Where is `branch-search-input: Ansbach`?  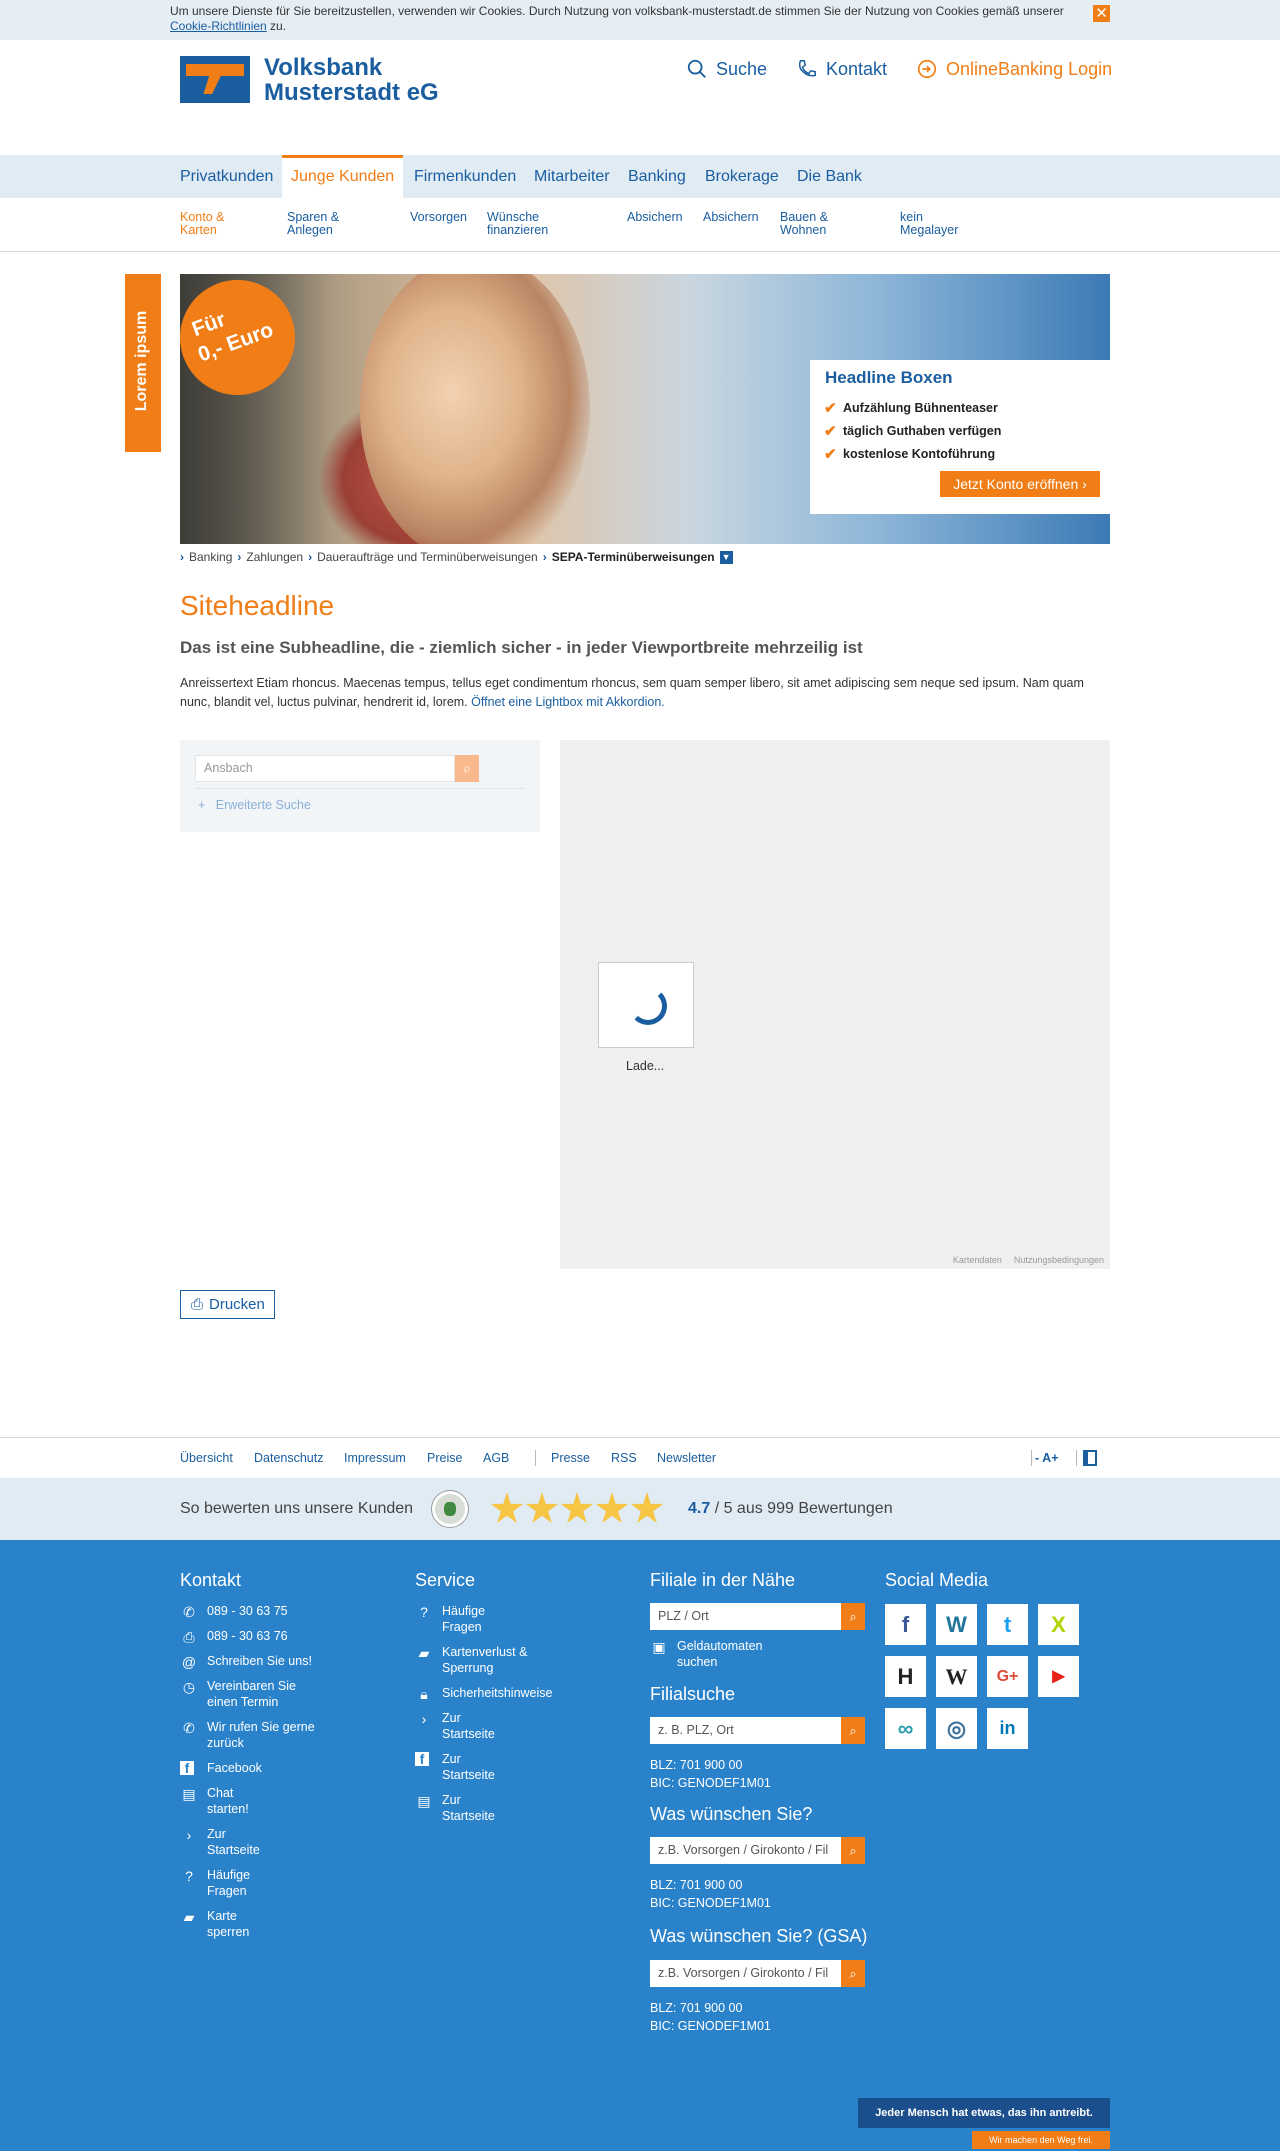
branch-search-input: Ansbach is located at coordinates (325, 768).